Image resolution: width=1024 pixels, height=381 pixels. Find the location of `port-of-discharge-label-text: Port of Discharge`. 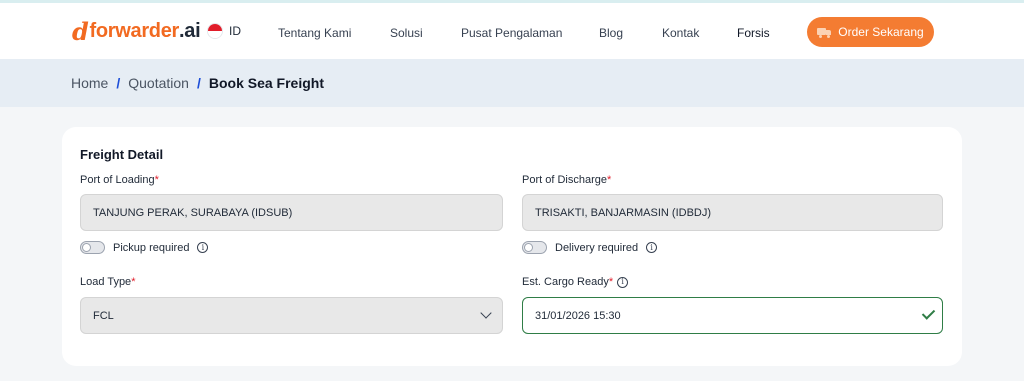

port-of-discharge-label-text: Port of Discharge is located at coordinates (564, 180).